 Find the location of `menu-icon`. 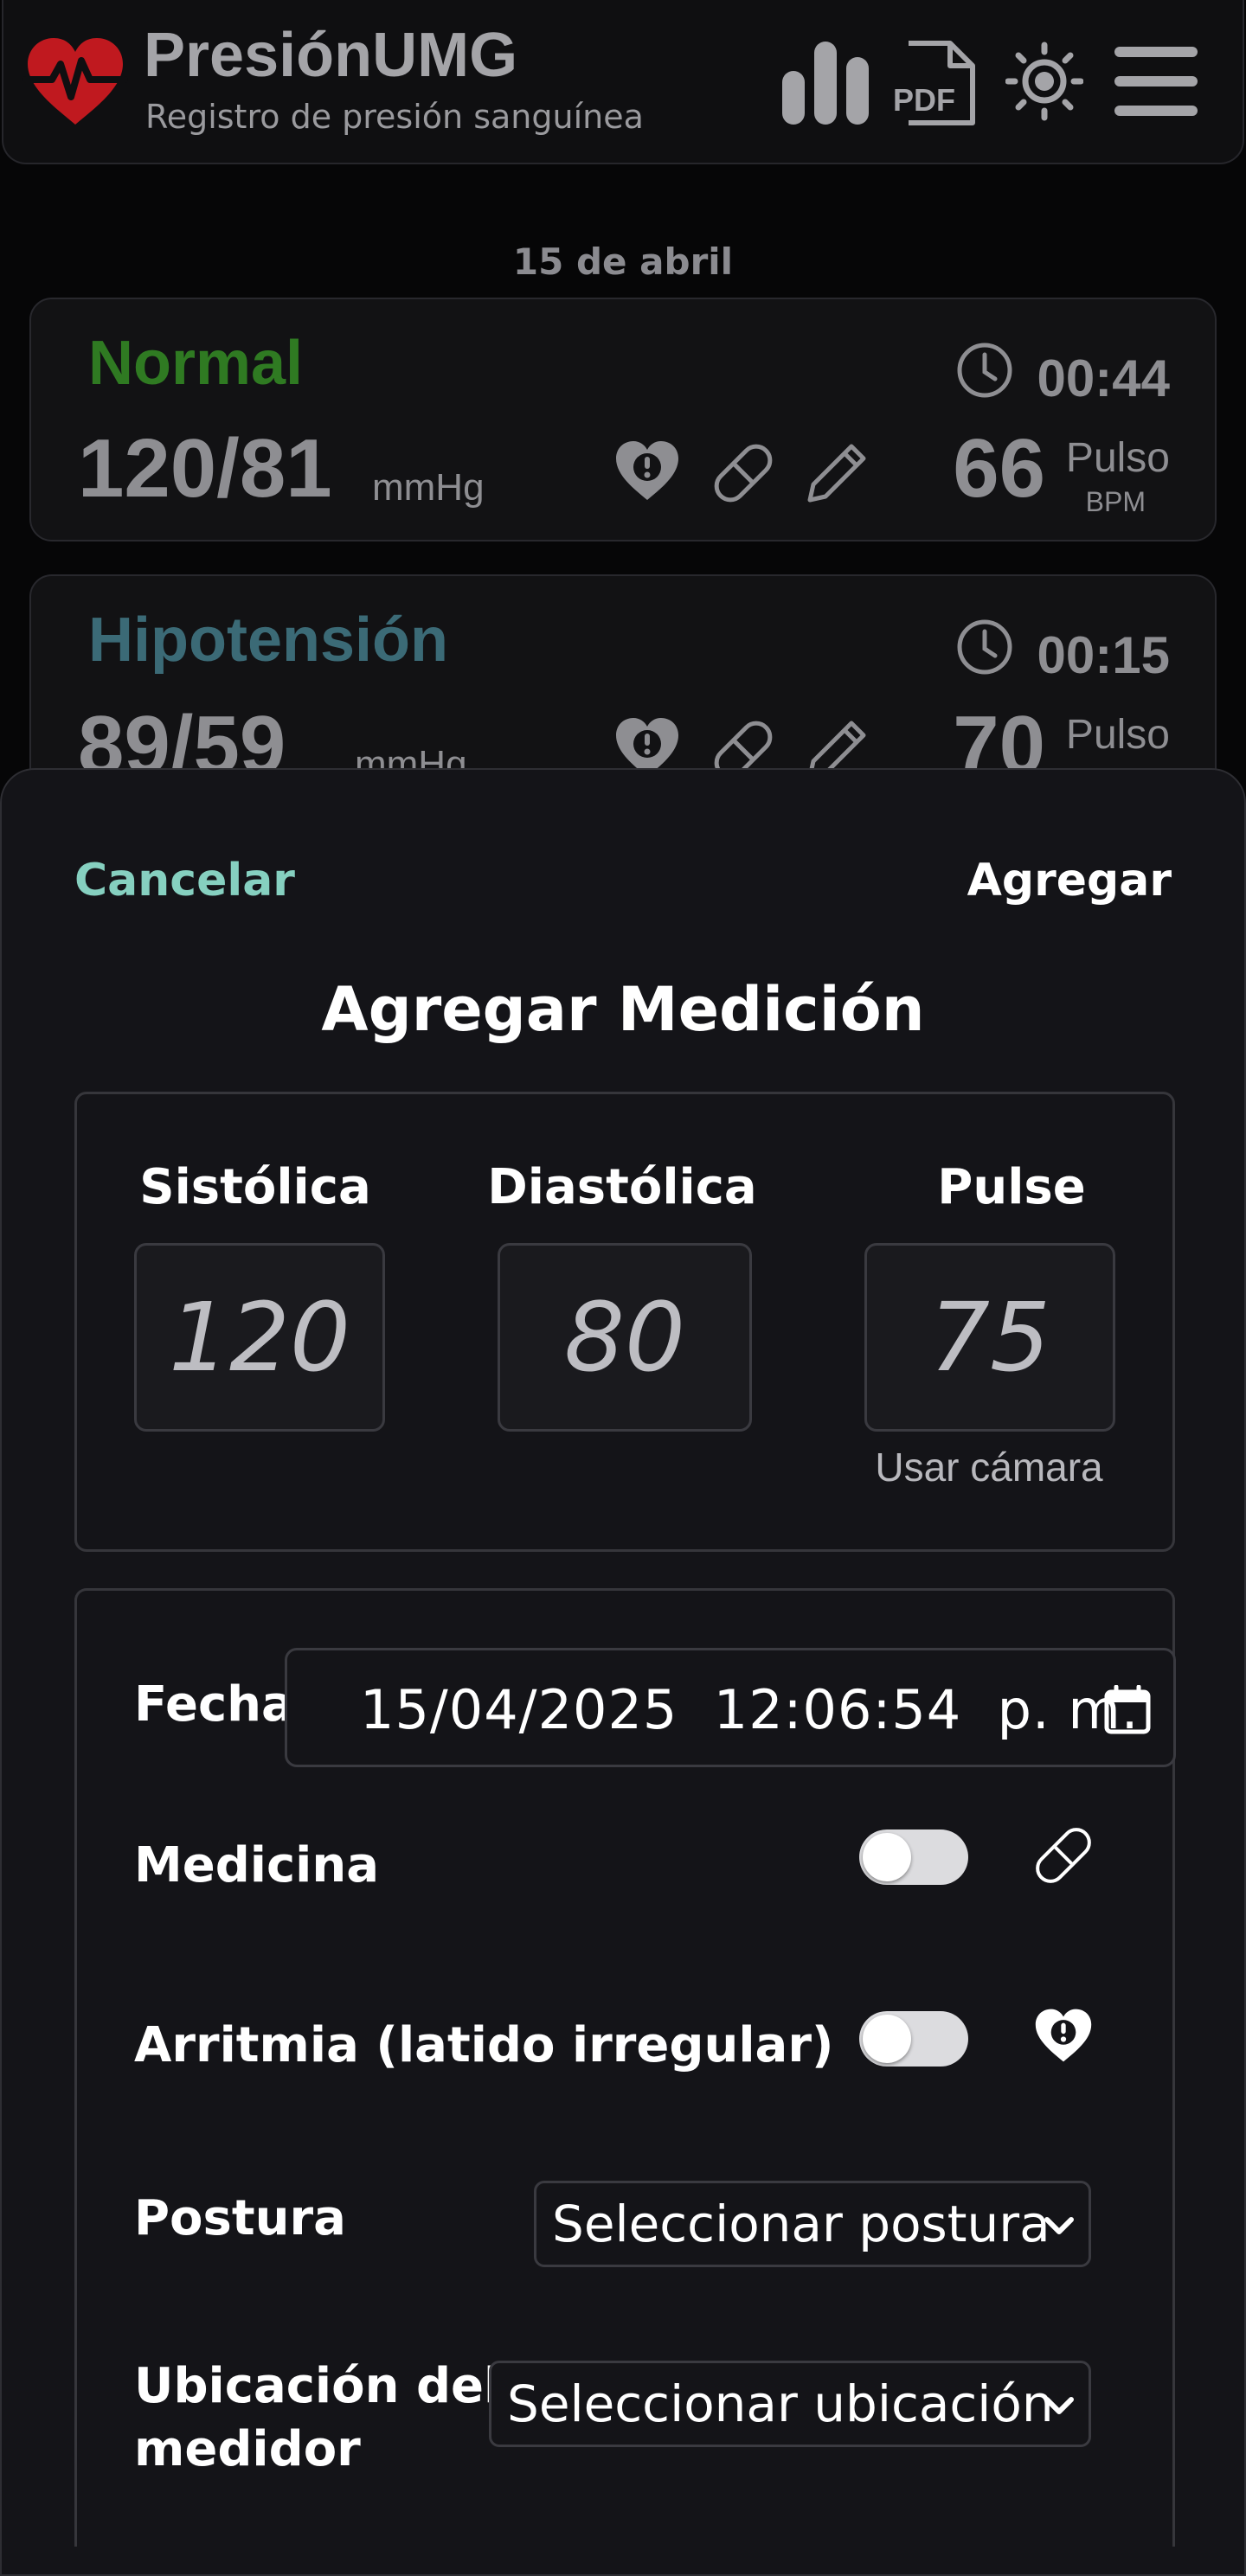

menu-icon is located at coordinates (1156, 81).